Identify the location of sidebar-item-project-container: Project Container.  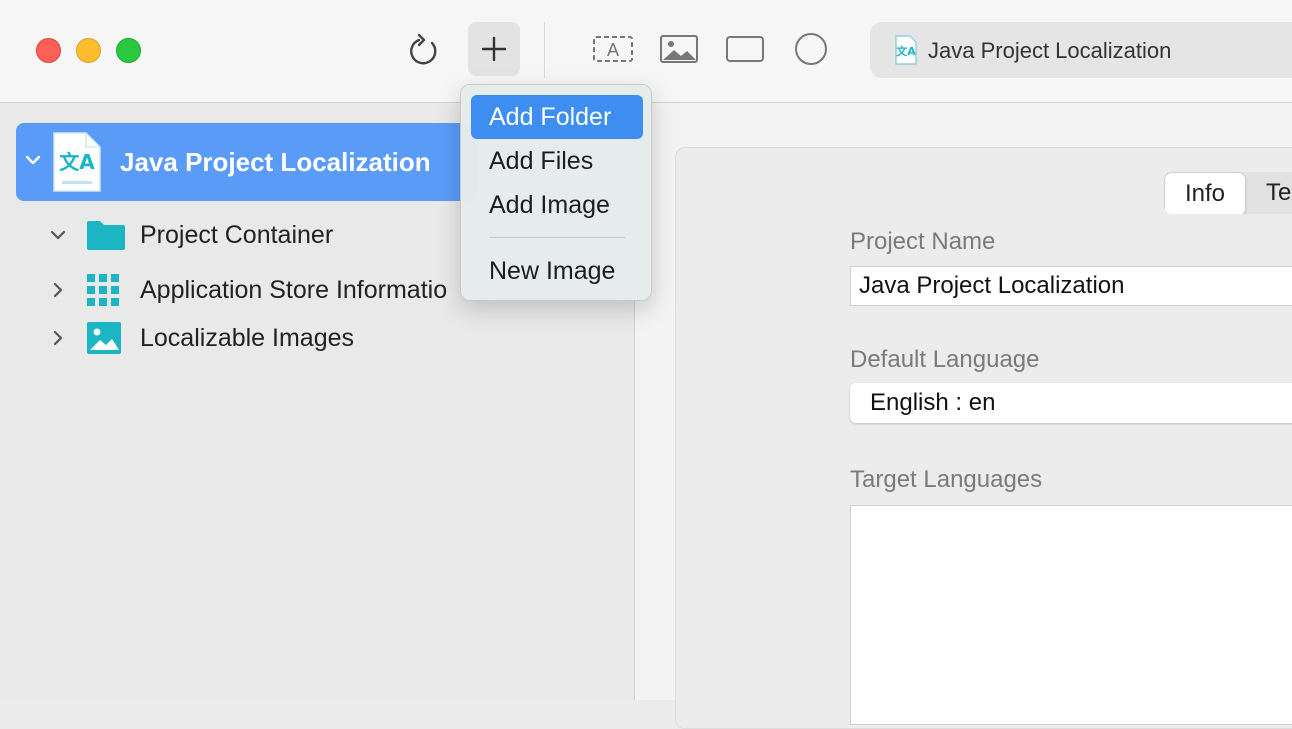
(190, 235).